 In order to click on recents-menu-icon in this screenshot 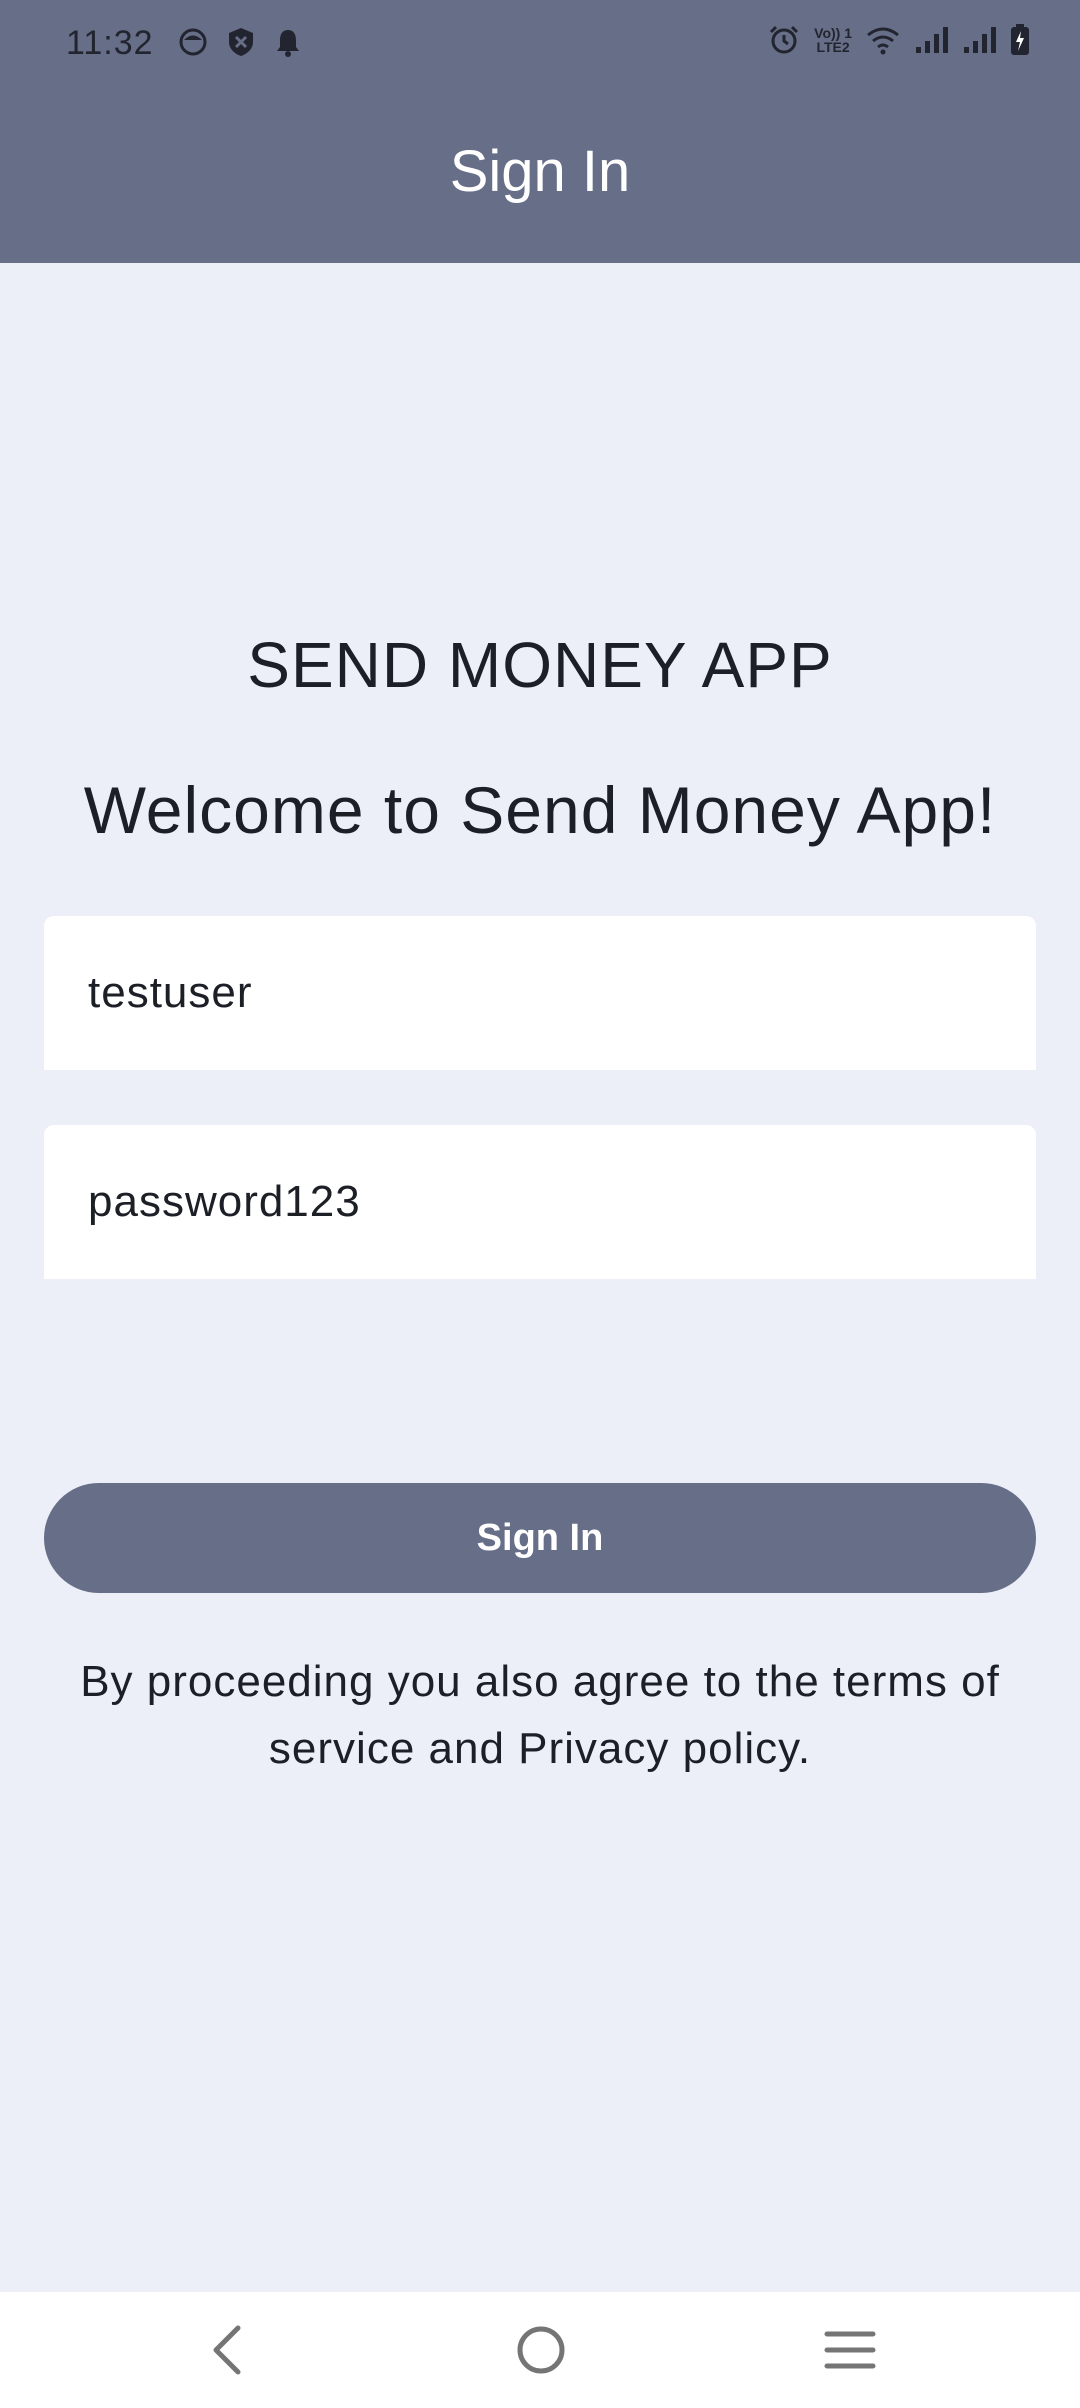, I will do `click(850, 2350)`.